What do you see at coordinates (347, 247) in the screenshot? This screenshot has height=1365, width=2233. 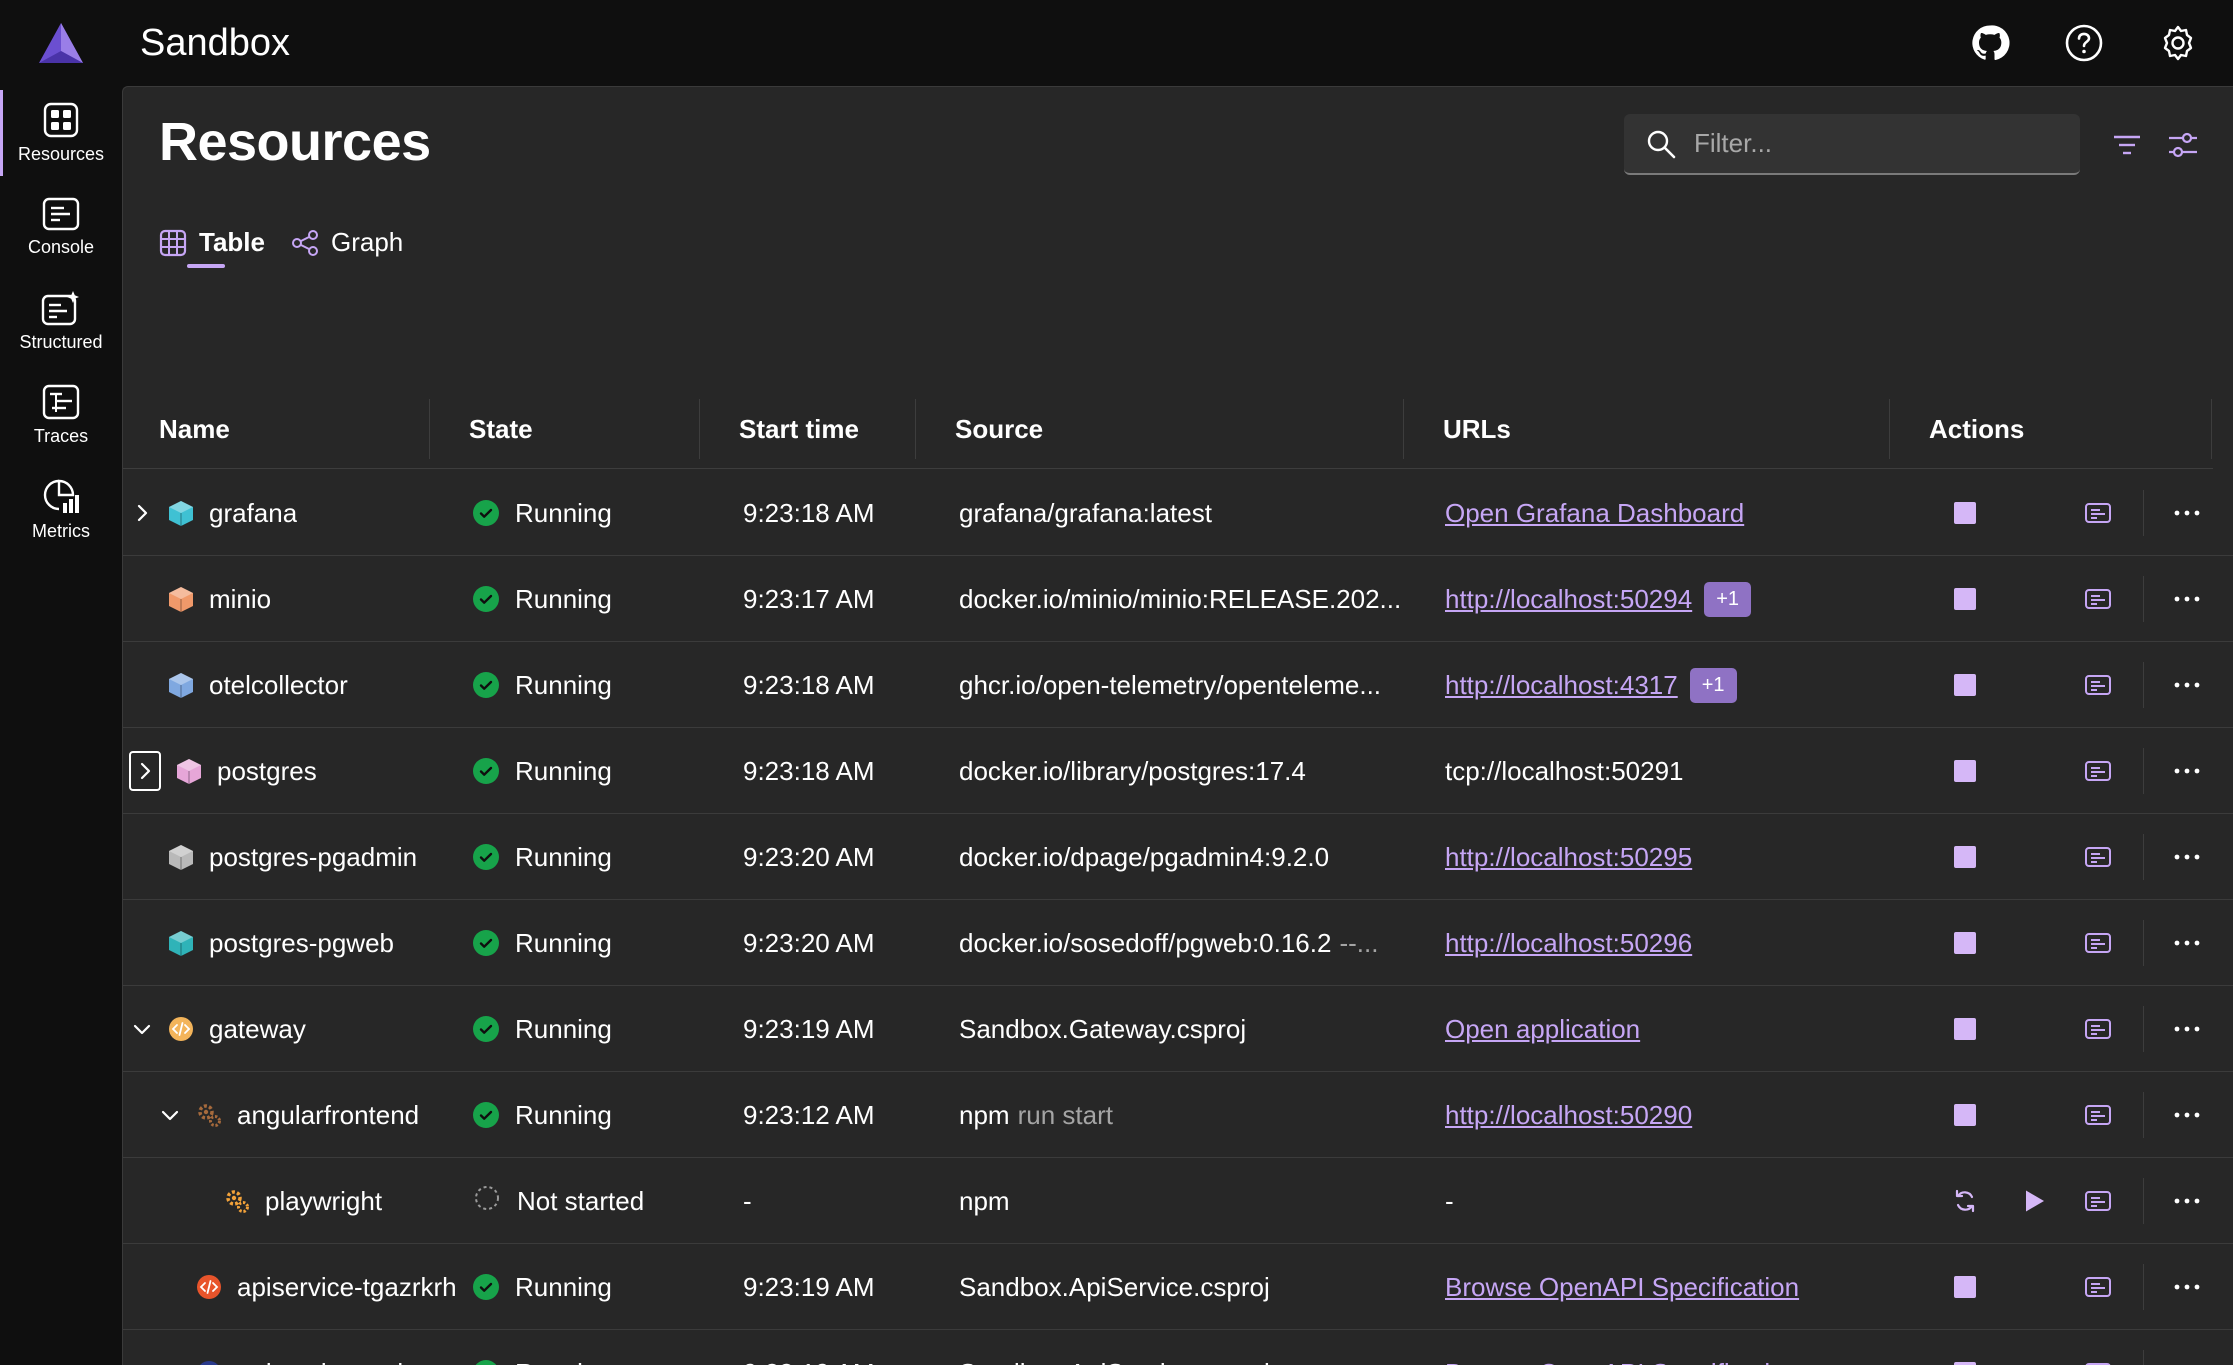 I see `tab-graph: Graph` at bounding box center [347, 247].